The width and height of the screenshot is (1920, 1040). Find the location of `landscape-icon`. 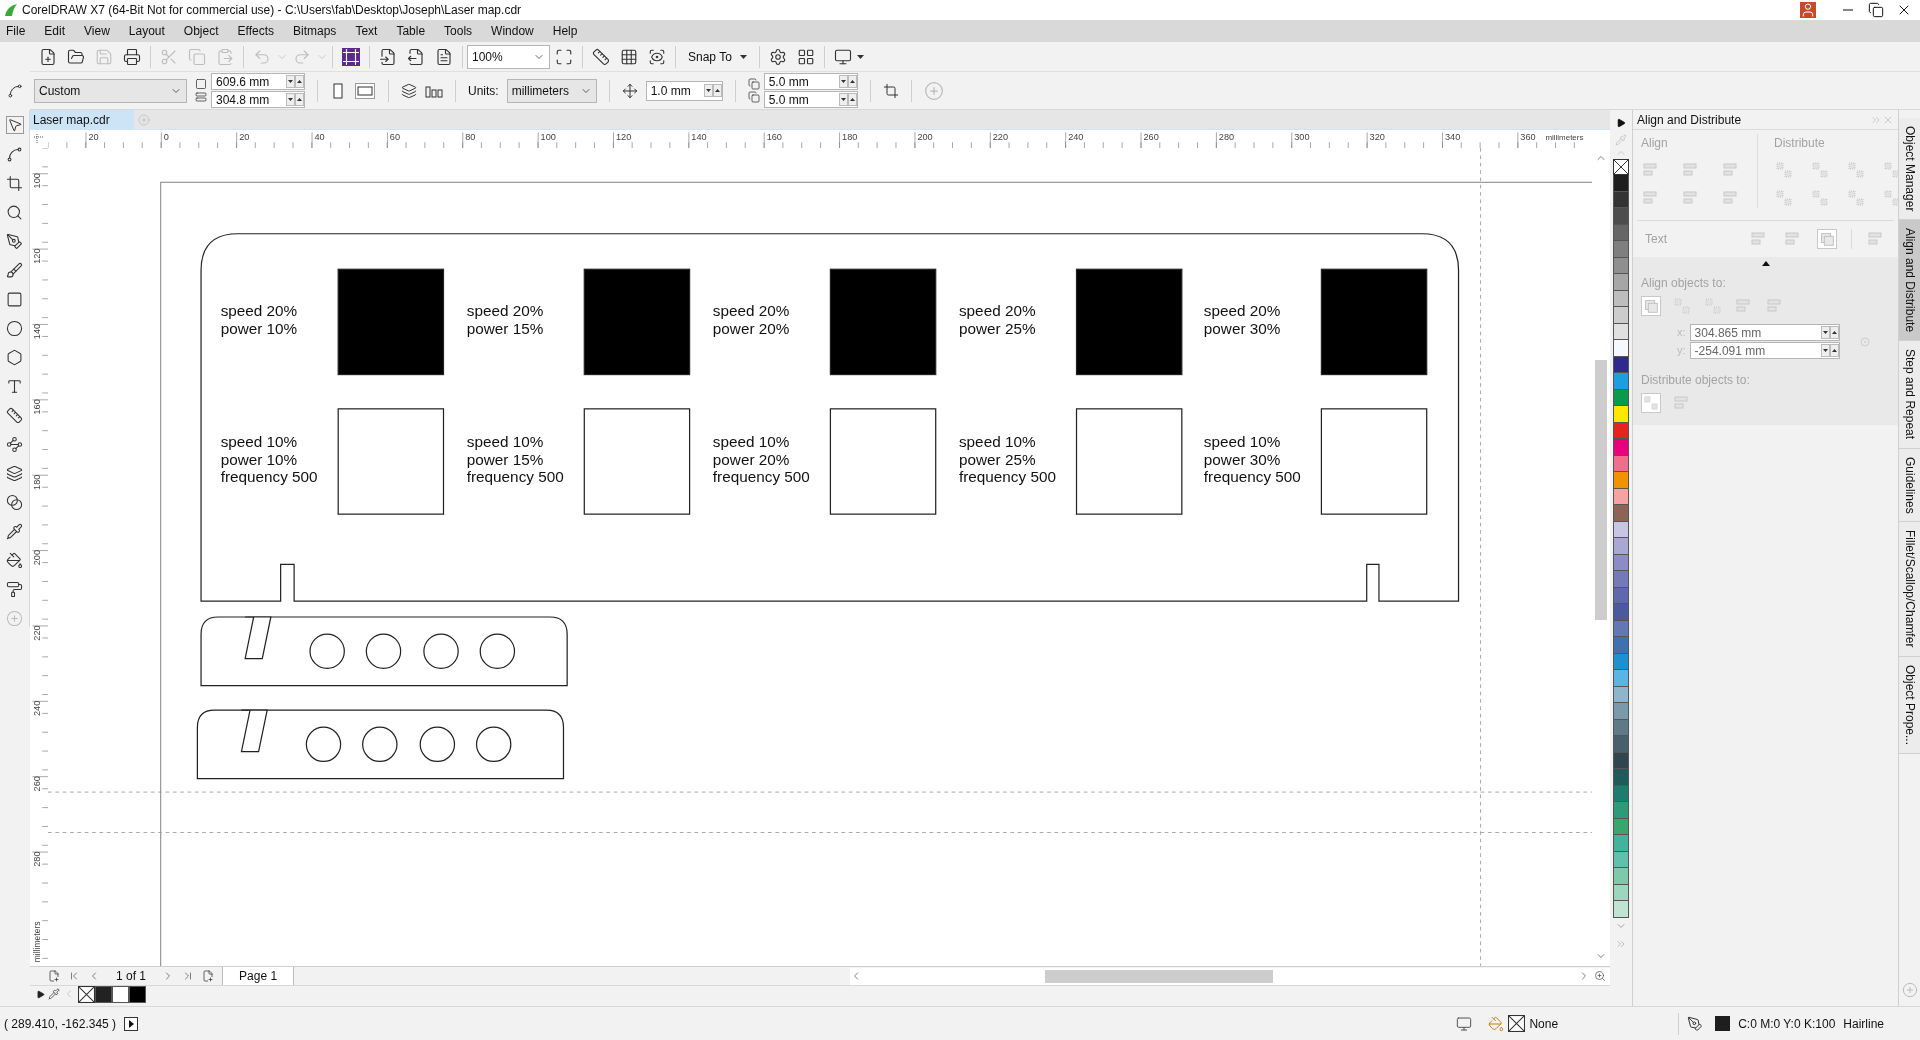

landscape-icon is located at coordinates (365, 90).